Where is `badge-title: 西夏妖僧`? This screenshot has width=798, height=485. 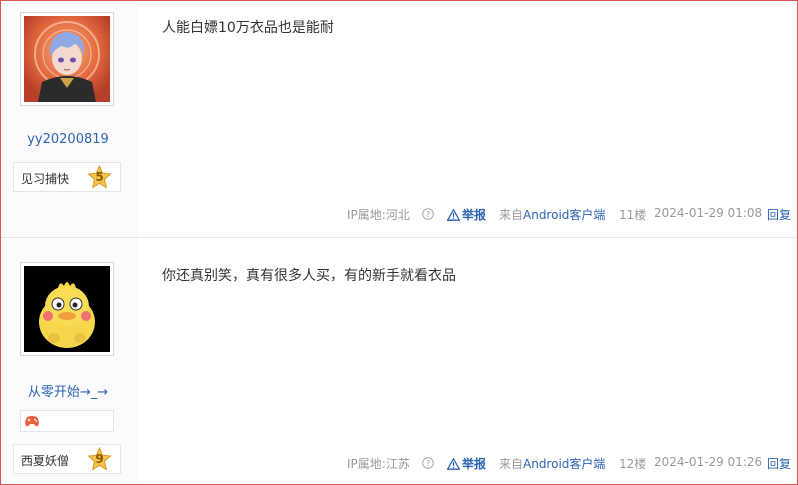
badge-title: 西夏妖僧 is located at coordinates (45, 461).